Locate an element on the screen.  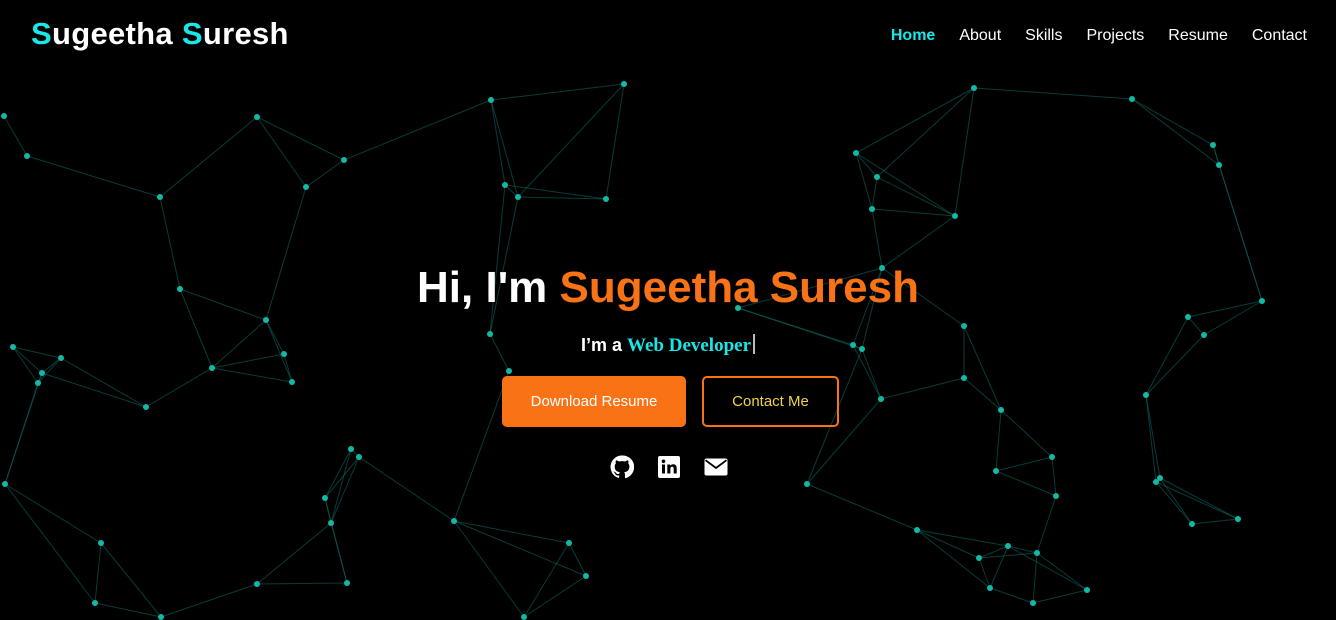
github-link is located at coordinates (622, 467).